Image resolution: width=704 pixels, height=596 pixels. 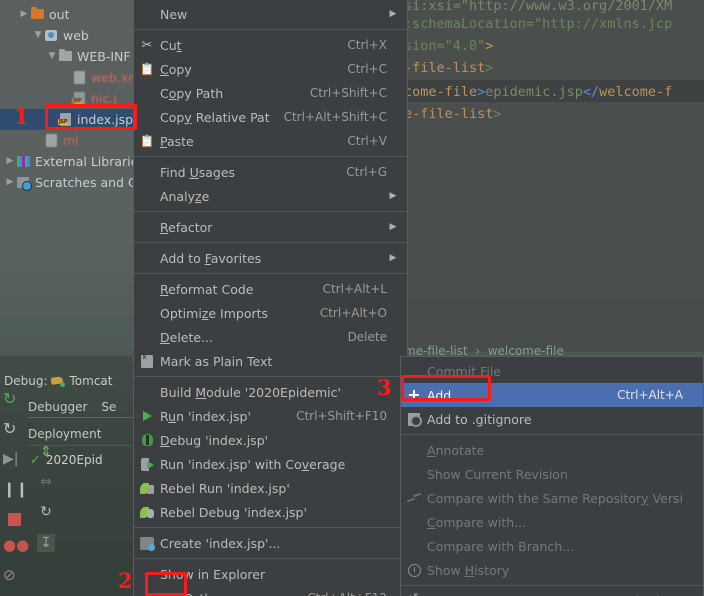 What do you see at coordinates (46, 482) in the screenshot?
I see `undeploy-icon: ⇔` at bounding box center [46, 482].